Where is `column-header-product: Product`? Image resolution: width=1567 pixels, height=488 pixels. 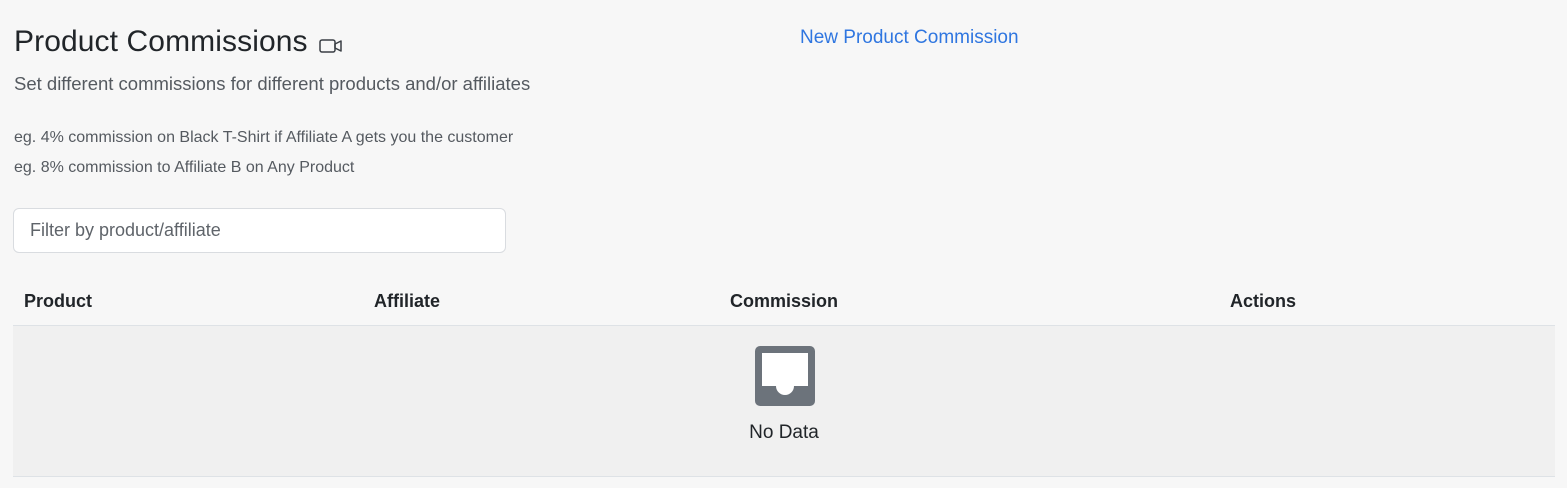 column-header-product: Product is located at coordinates (58, 301).